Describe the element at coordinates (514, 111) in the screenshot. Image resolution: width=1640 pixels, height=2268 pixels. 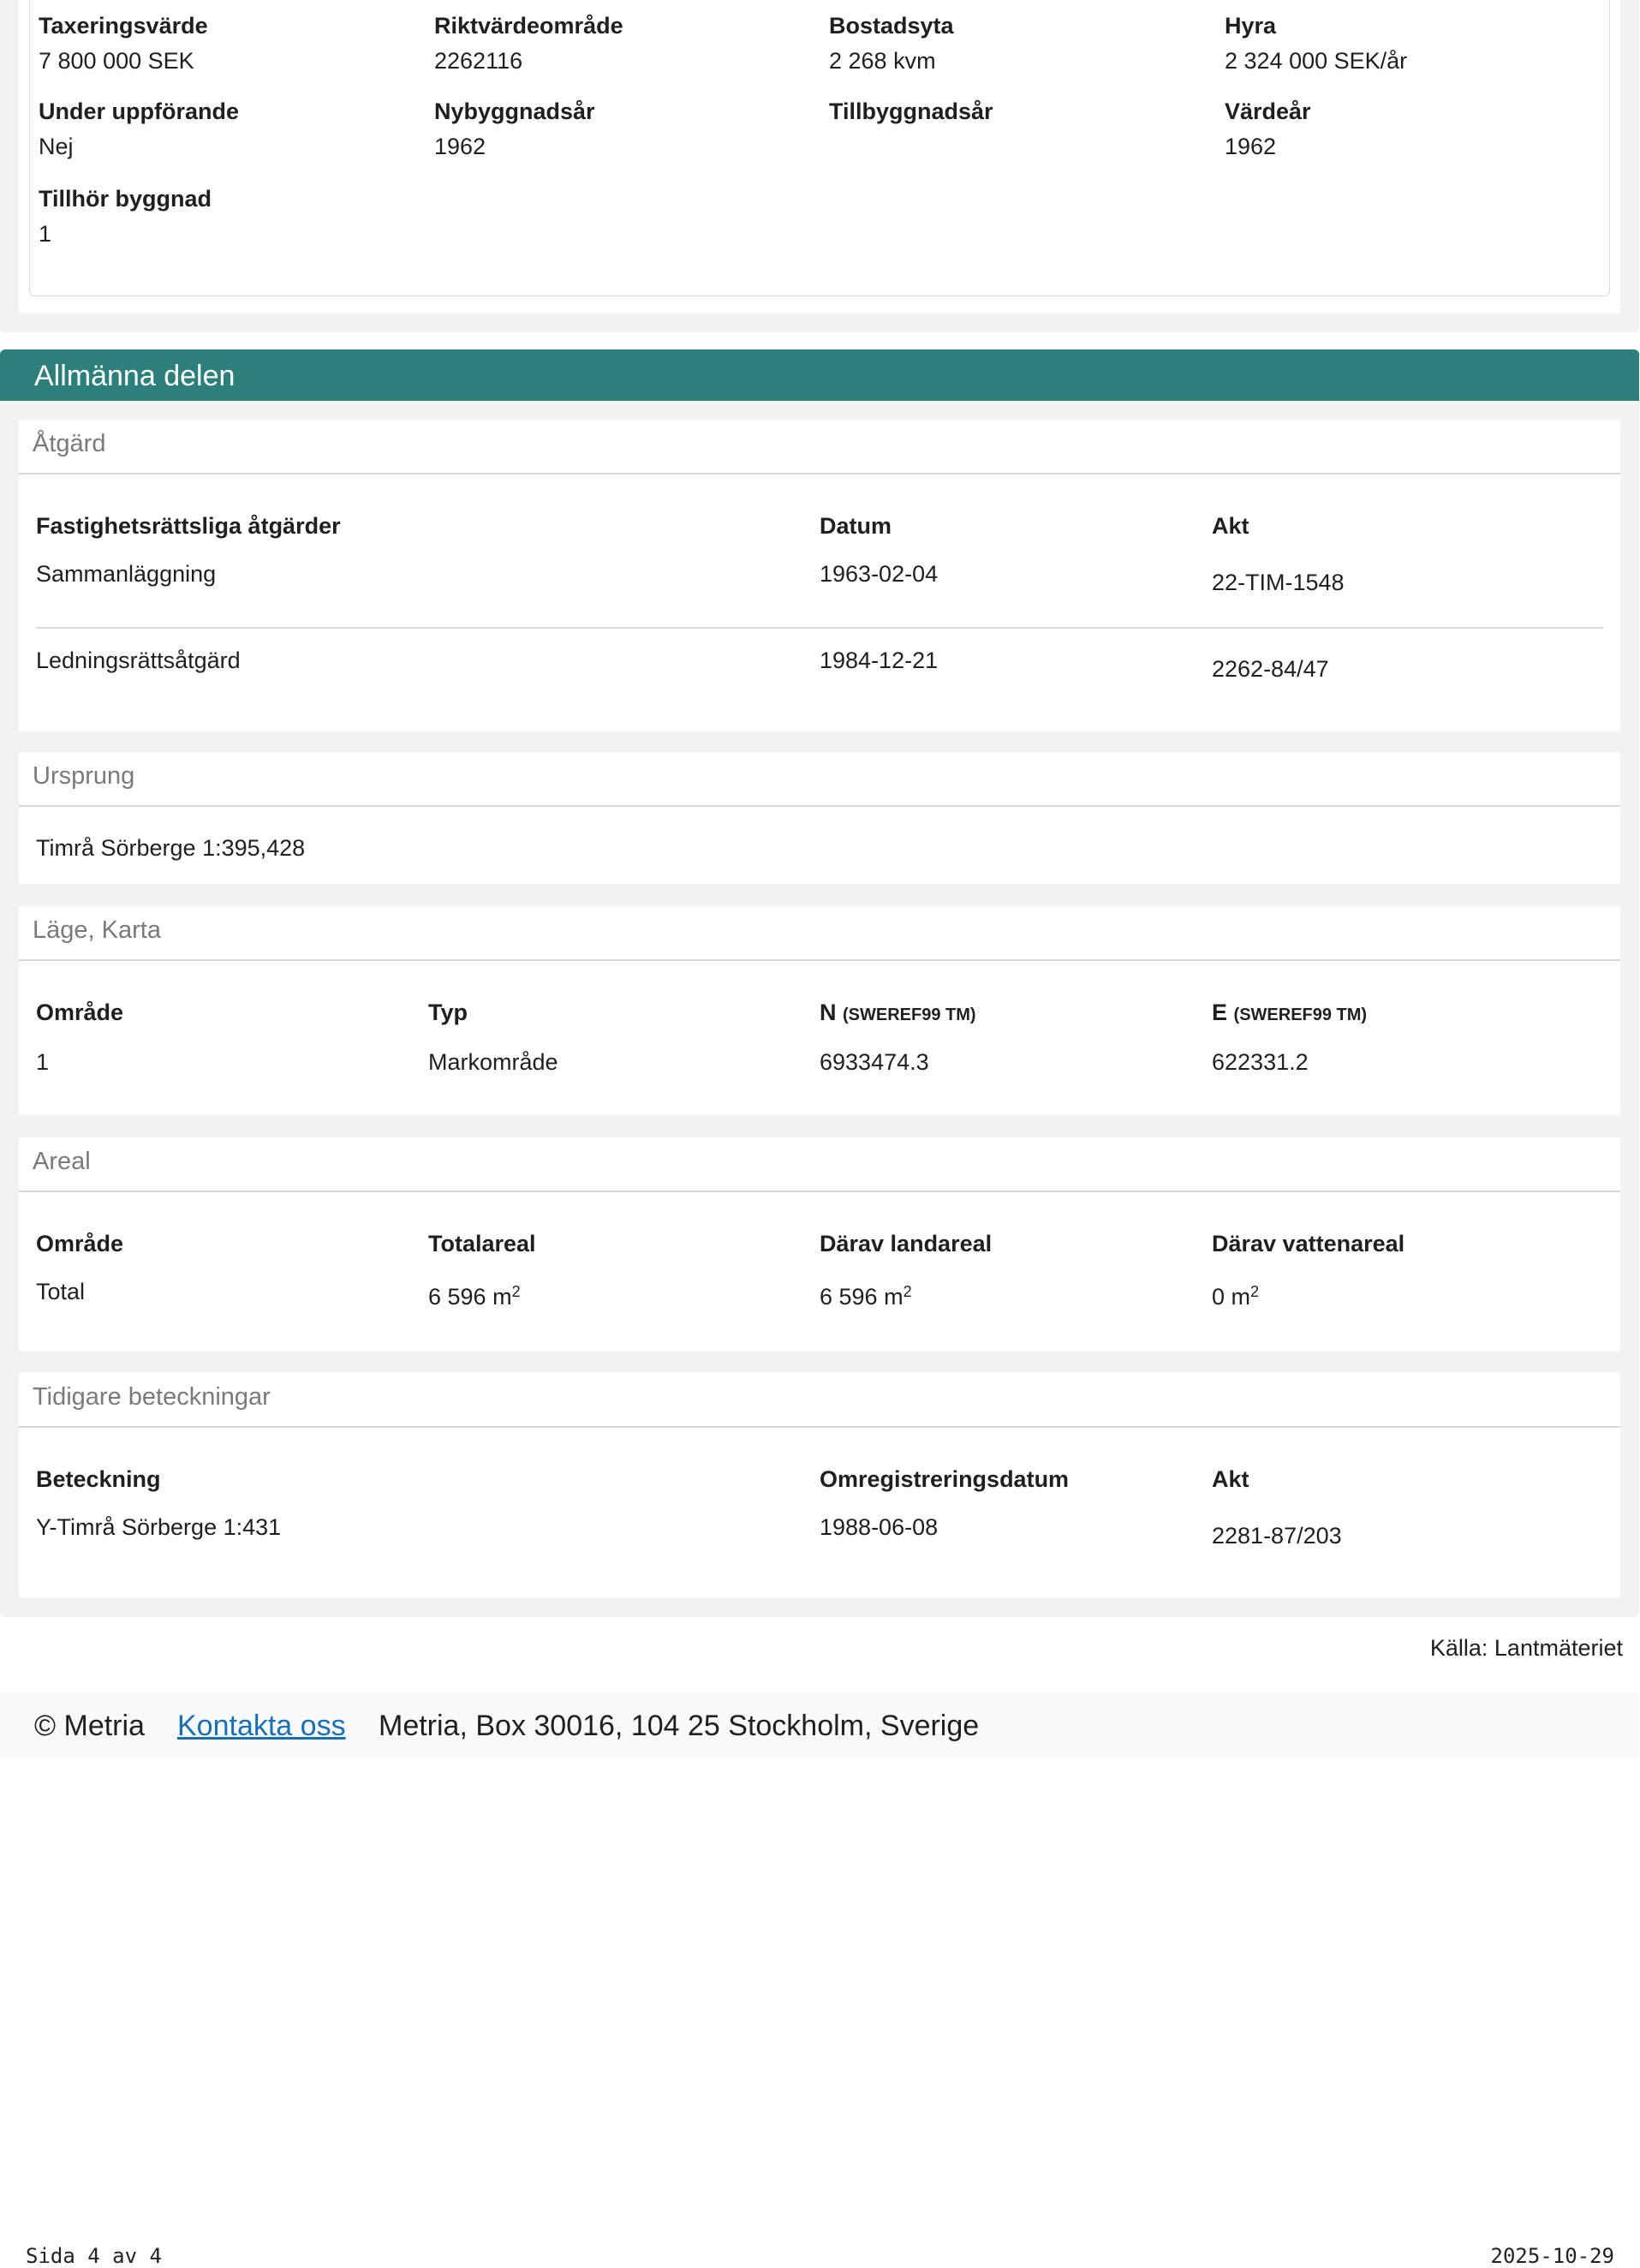
I see `field-label: Nybyggnadsår` at that location.